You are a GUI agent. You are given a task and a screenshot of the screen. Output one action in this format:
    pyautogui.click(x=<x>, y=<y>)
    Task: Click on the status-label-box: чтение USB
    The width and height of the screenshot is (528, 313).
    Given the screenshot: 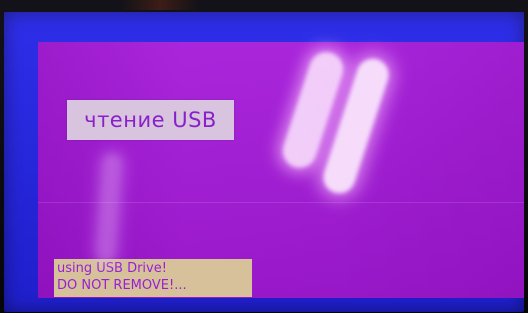 What is the action you would take?
    pyautogui.click(x=150, y=120)
    